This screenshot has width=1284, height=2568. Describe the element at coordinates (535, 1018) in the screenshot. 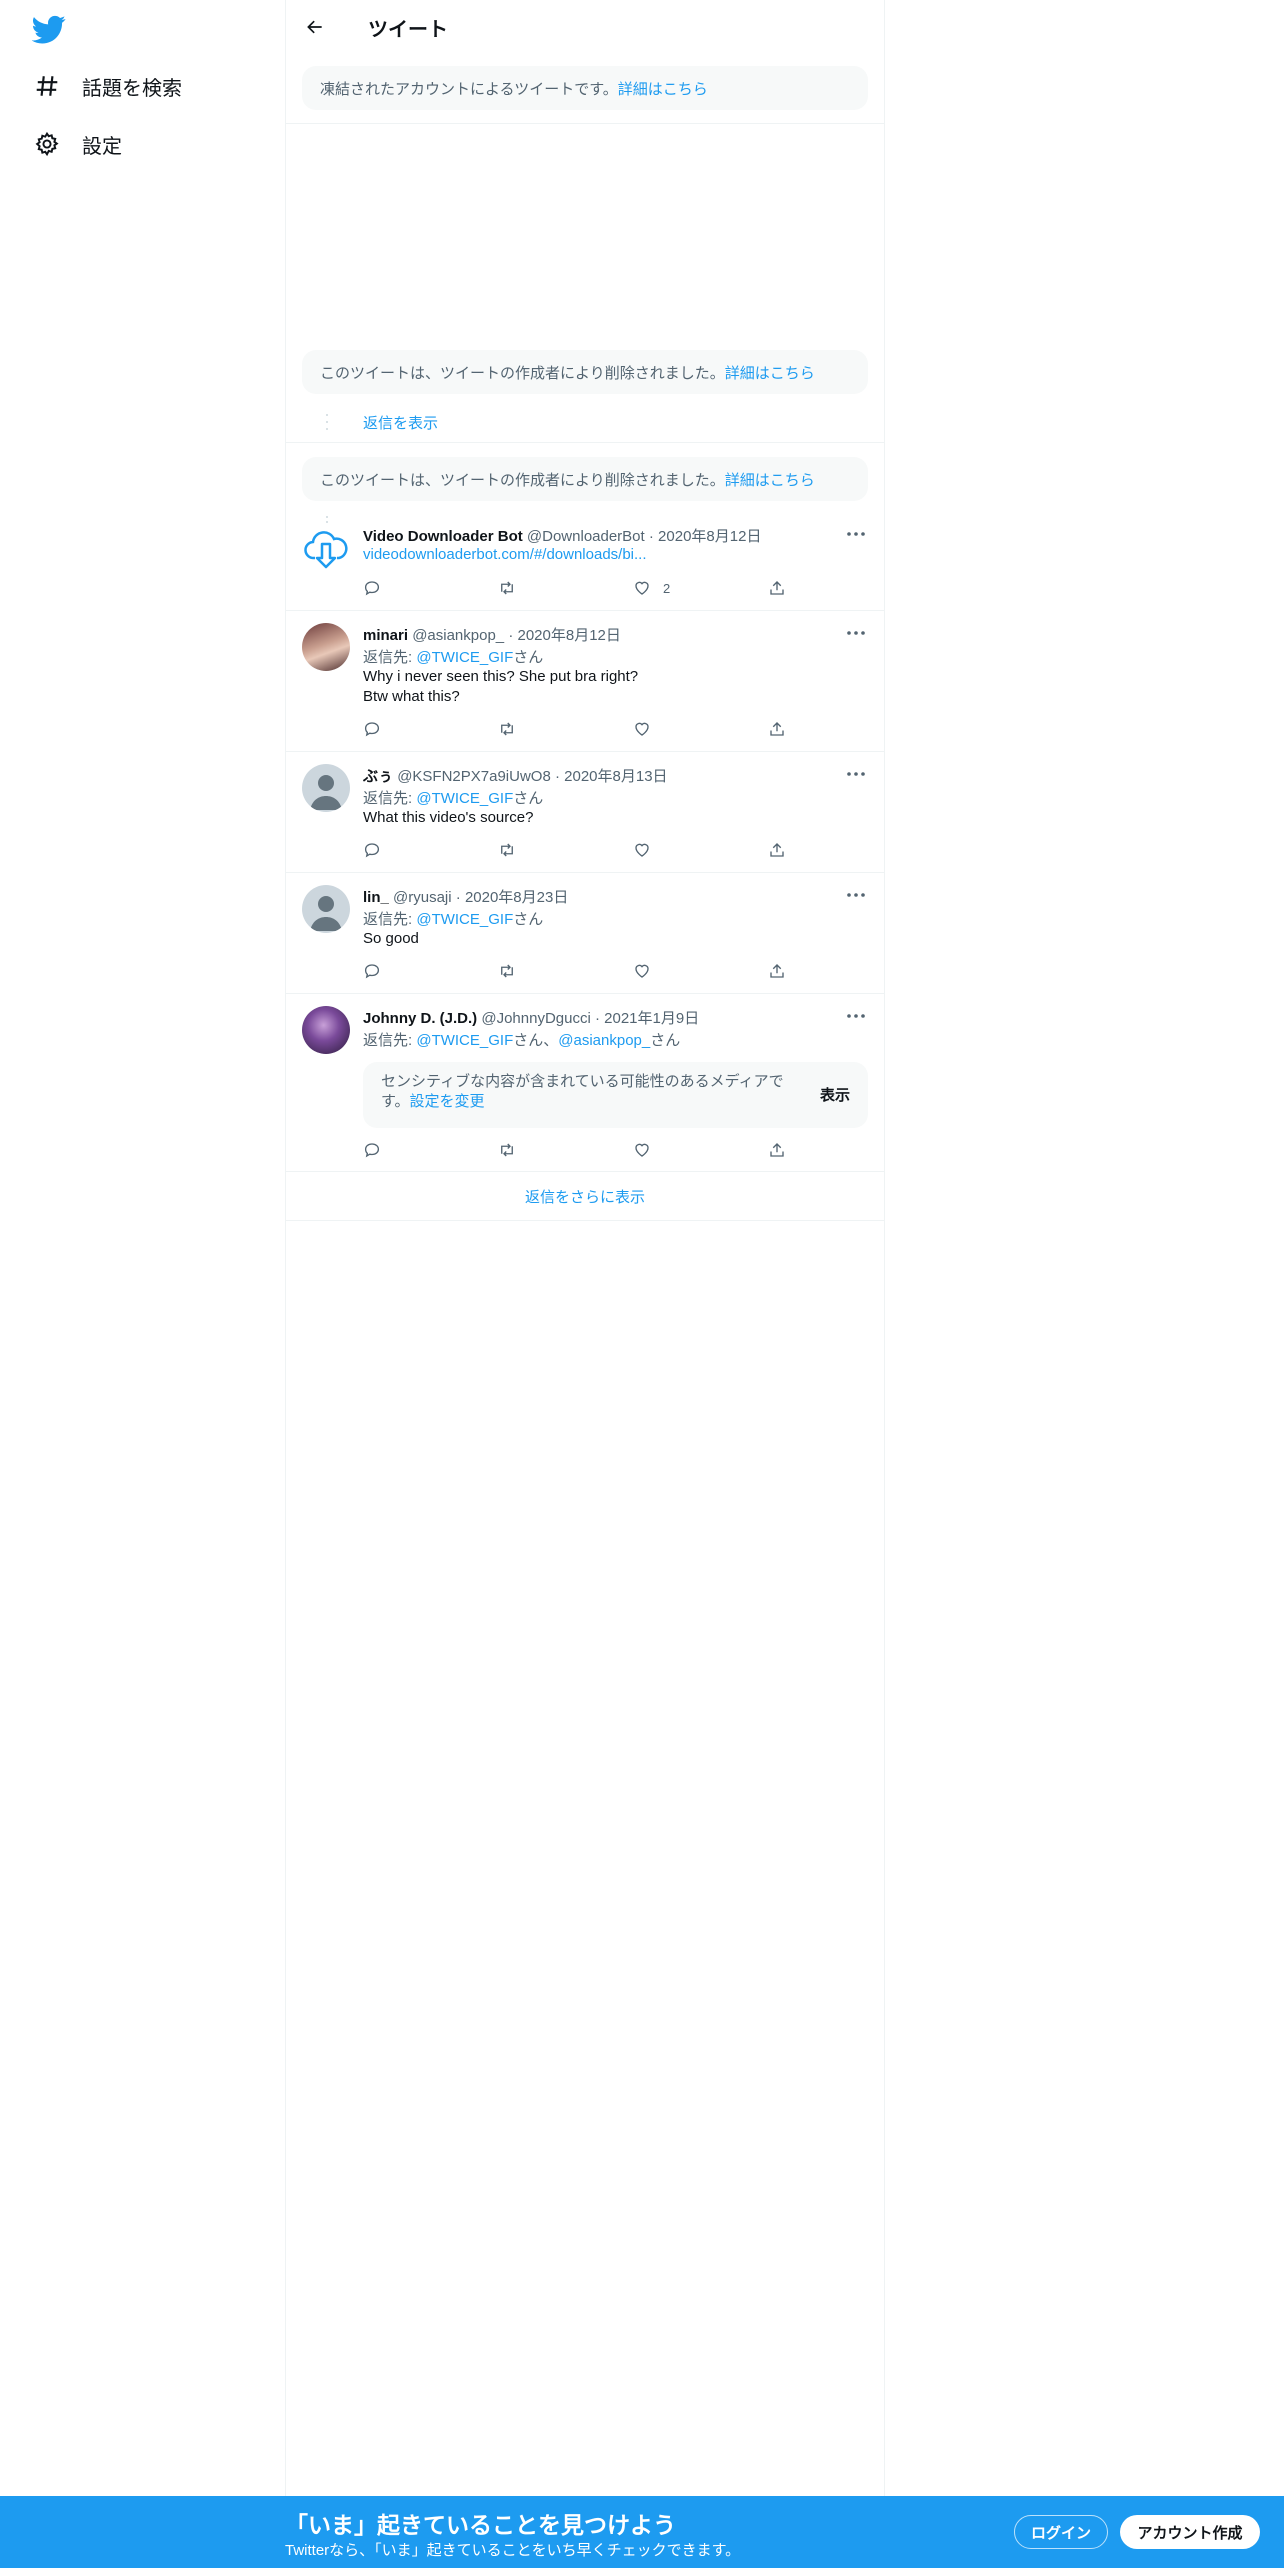

I see `user-handle: @JohnnyDgucci` at that location.